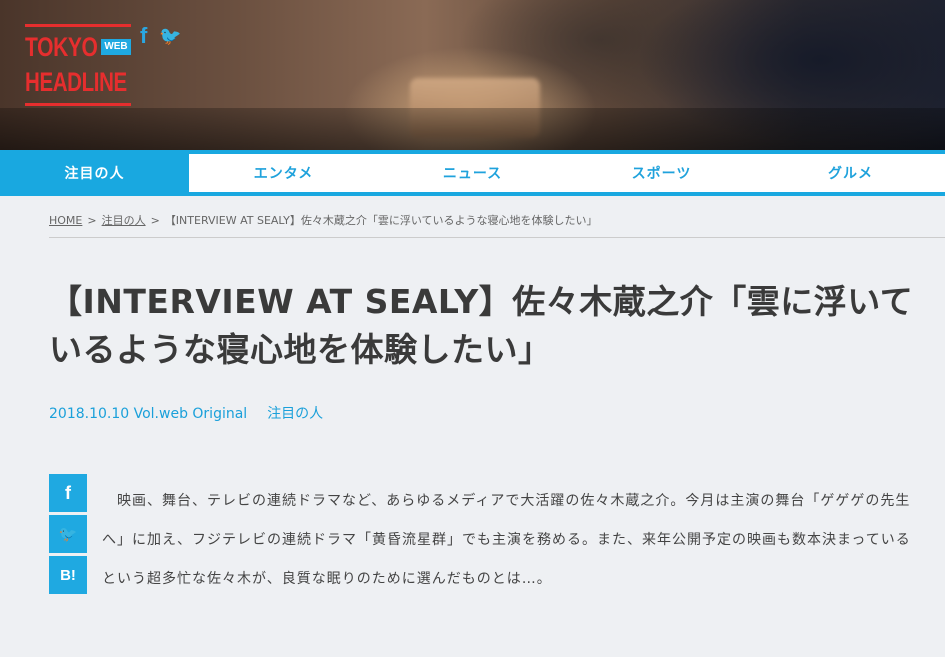 The image size is (945, 657). Describe the element at coordinates (78, 65) in the screenshot. I see `site-logo: TOKYO WEB HEADLINE` at that location.